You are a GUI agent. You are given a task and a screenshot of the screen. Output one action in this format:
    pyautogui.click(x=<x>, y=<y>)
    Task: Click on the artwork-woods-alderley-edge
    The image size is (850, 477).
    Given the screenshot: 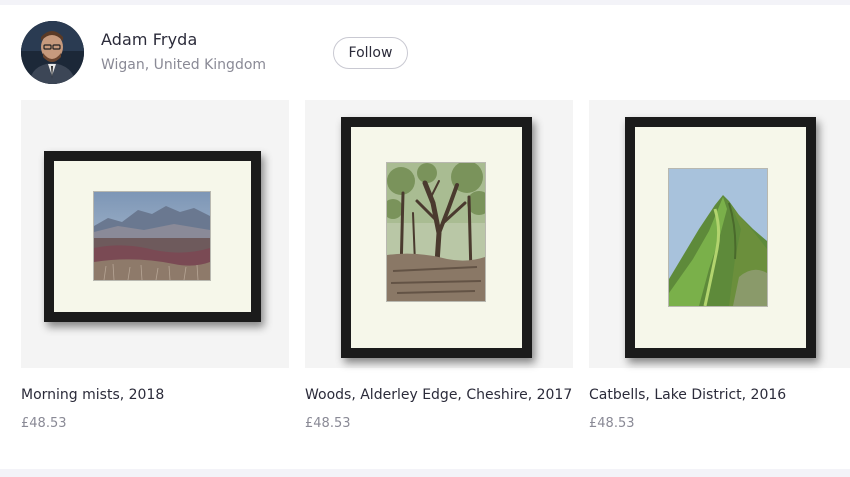 What is the action you would take?
    pyautogui.click(x=436, y=232)
    